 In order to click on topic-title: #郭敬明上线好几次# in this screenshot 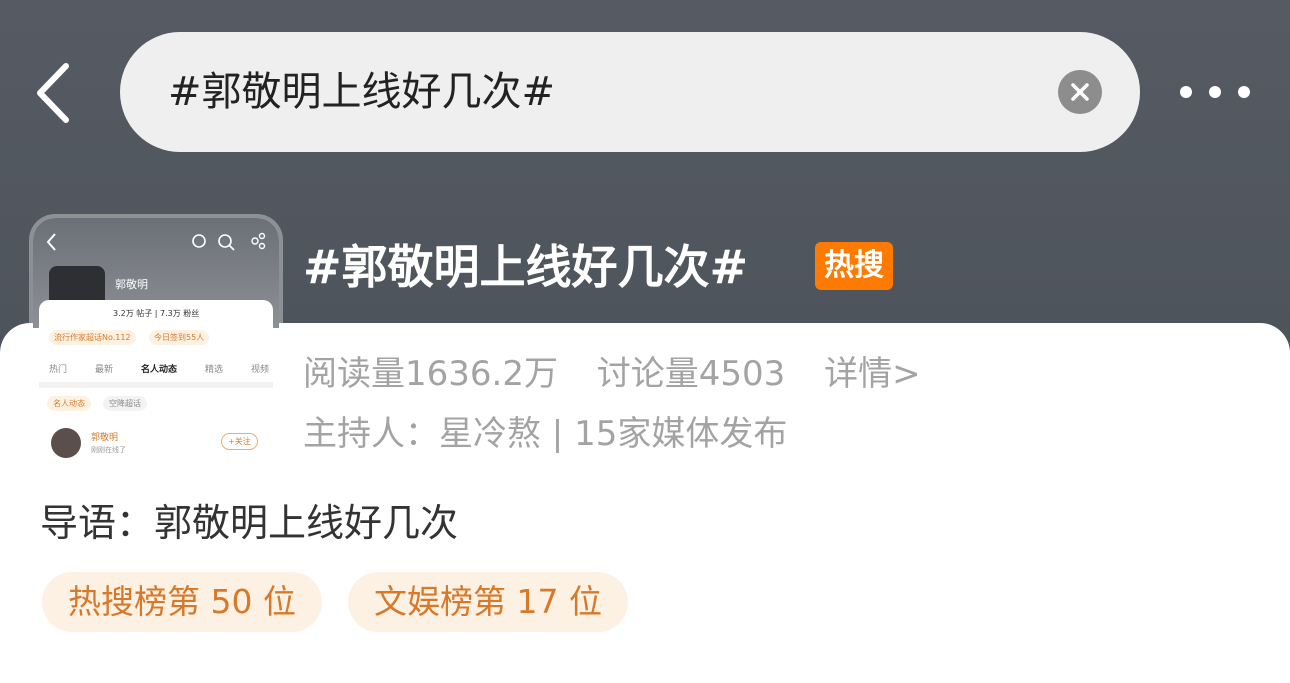, I will do `click(526, 267)`.